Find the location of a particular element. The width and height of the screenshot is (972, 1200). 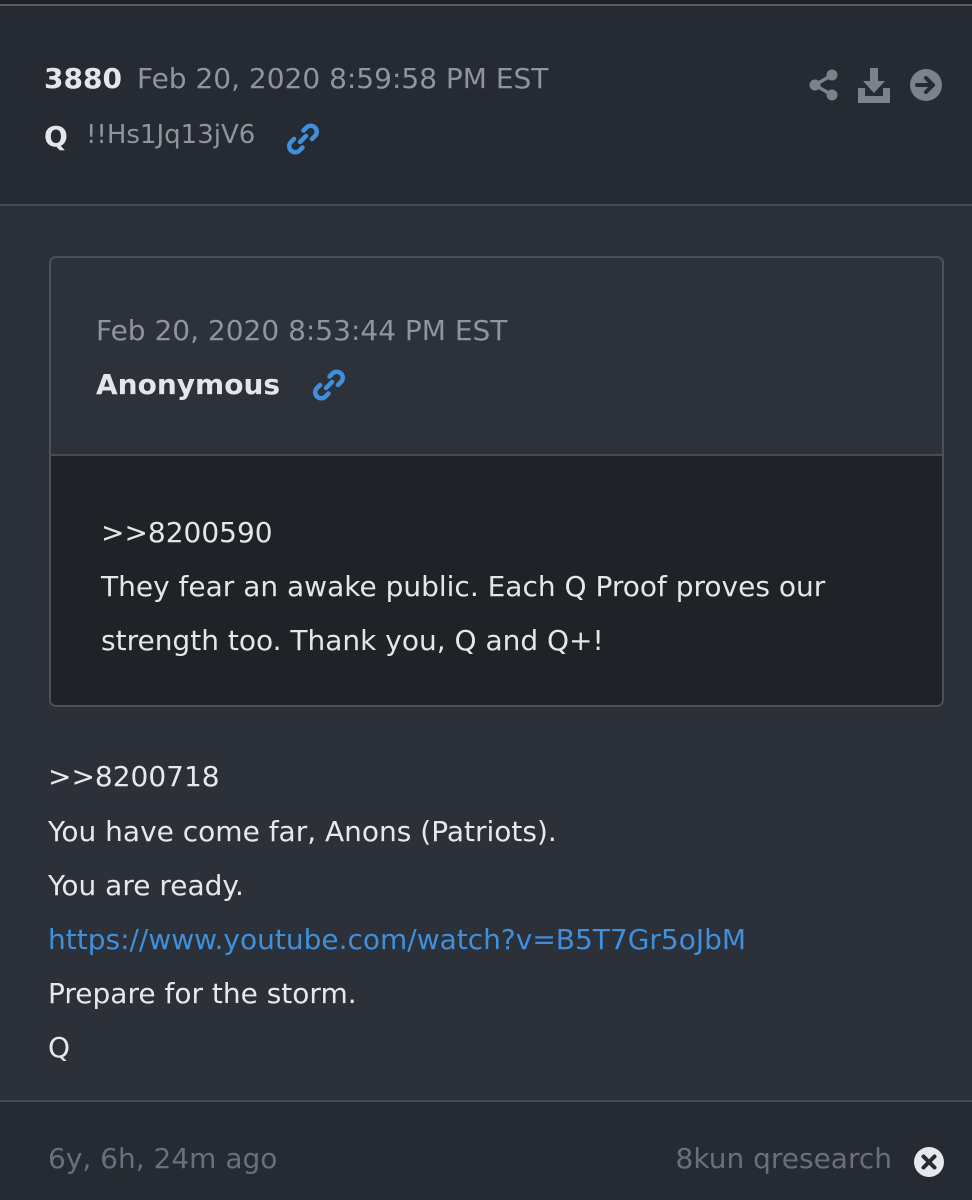

post-age: 6y, 6h, 24m ago is located at coordinates (163, 1158).